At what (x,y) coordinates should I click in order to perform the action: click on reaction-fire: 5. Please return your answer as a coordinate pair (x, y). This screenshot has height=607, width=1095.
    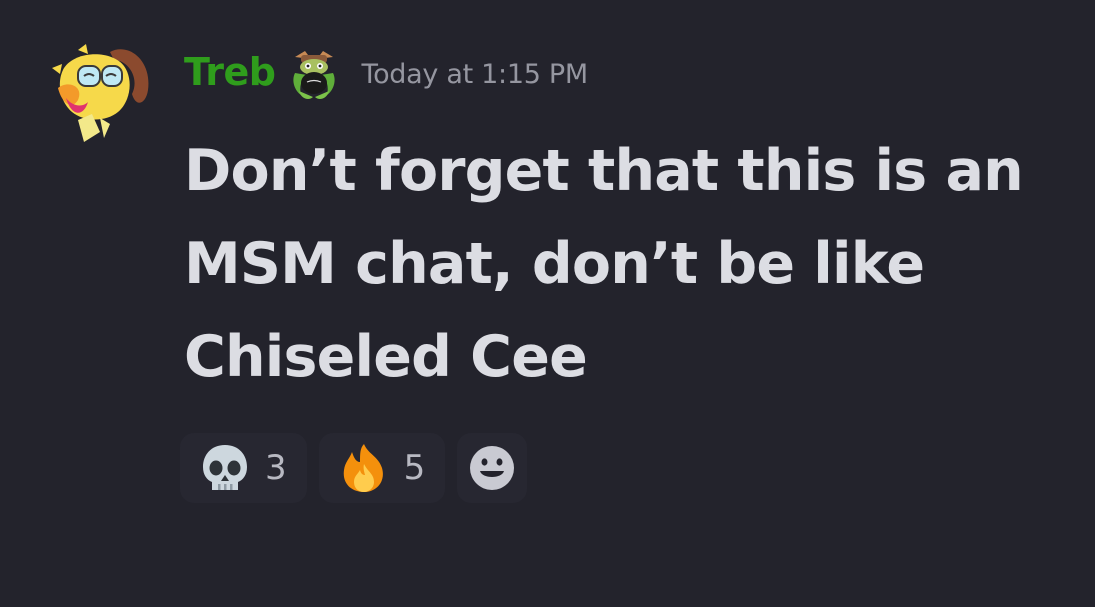
    Looking at the image, I should click on (382, 468).